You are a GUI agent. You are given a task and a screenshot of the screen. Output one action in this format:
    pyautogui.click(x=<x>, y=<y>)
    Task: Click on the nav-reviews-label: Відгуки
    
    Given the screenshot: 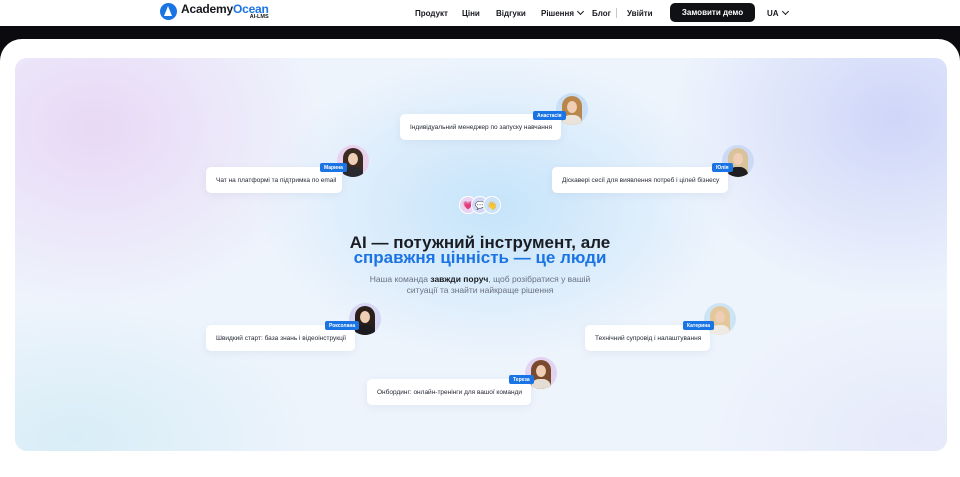 What is the action you would take?
    pyautogui.click(x=511, y=13)
    